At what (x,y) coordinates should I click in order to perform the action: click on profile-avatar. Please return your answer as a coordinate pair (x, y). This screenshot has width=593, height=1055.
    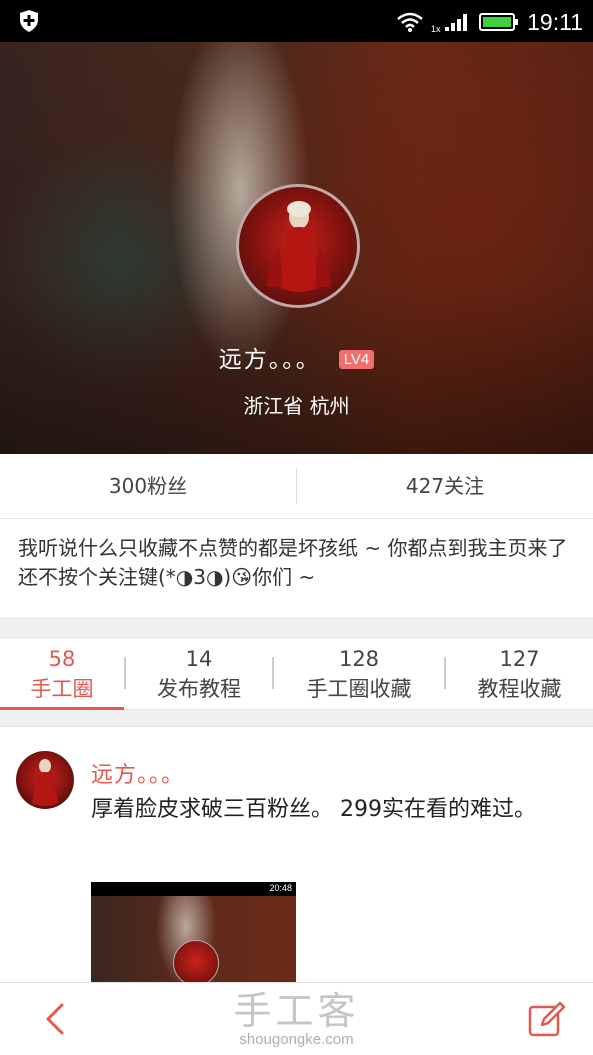
    Looking at the image, I should click on (298, 246).